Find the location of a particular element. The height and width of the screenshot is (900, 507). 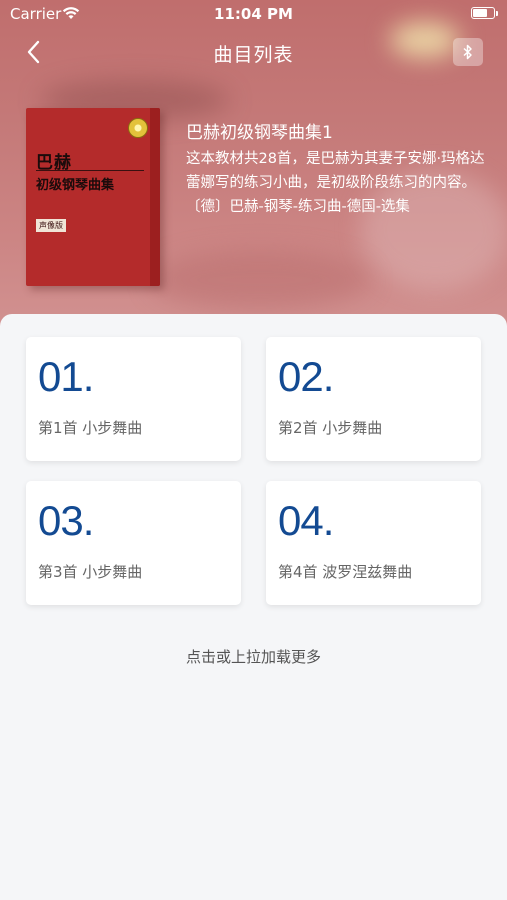

book-title: 巴赫初级钢琴曲集1 is located at coordinates (259, 133).